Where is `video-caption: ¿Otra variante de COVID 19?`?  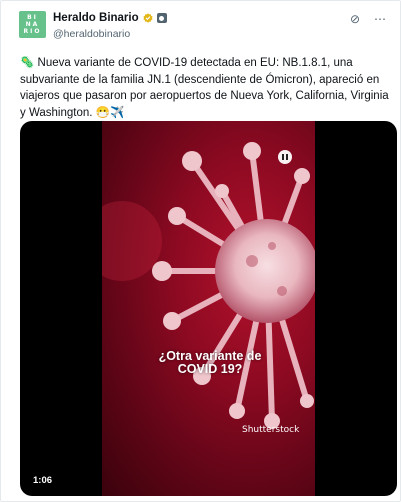
video-caption: ¿Otra variante de COVID 19? is located at coordinates (210, 363).